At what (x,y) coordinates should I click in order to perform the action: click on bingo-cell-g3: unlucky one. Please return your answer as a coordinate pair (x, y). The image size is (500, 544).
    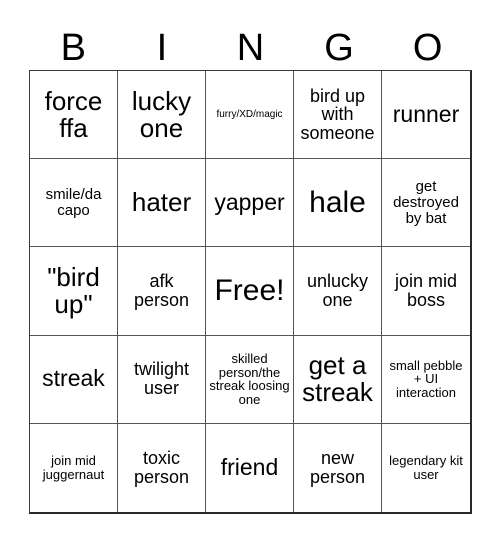
    Looking at the image, I should click on (338, 291).